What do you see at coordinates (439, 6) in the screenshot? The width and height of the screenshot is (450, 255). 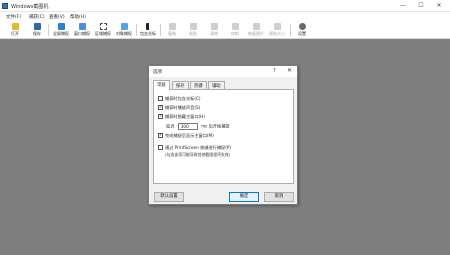 I see `close-button: ✕` at bounding box center [439, 6].